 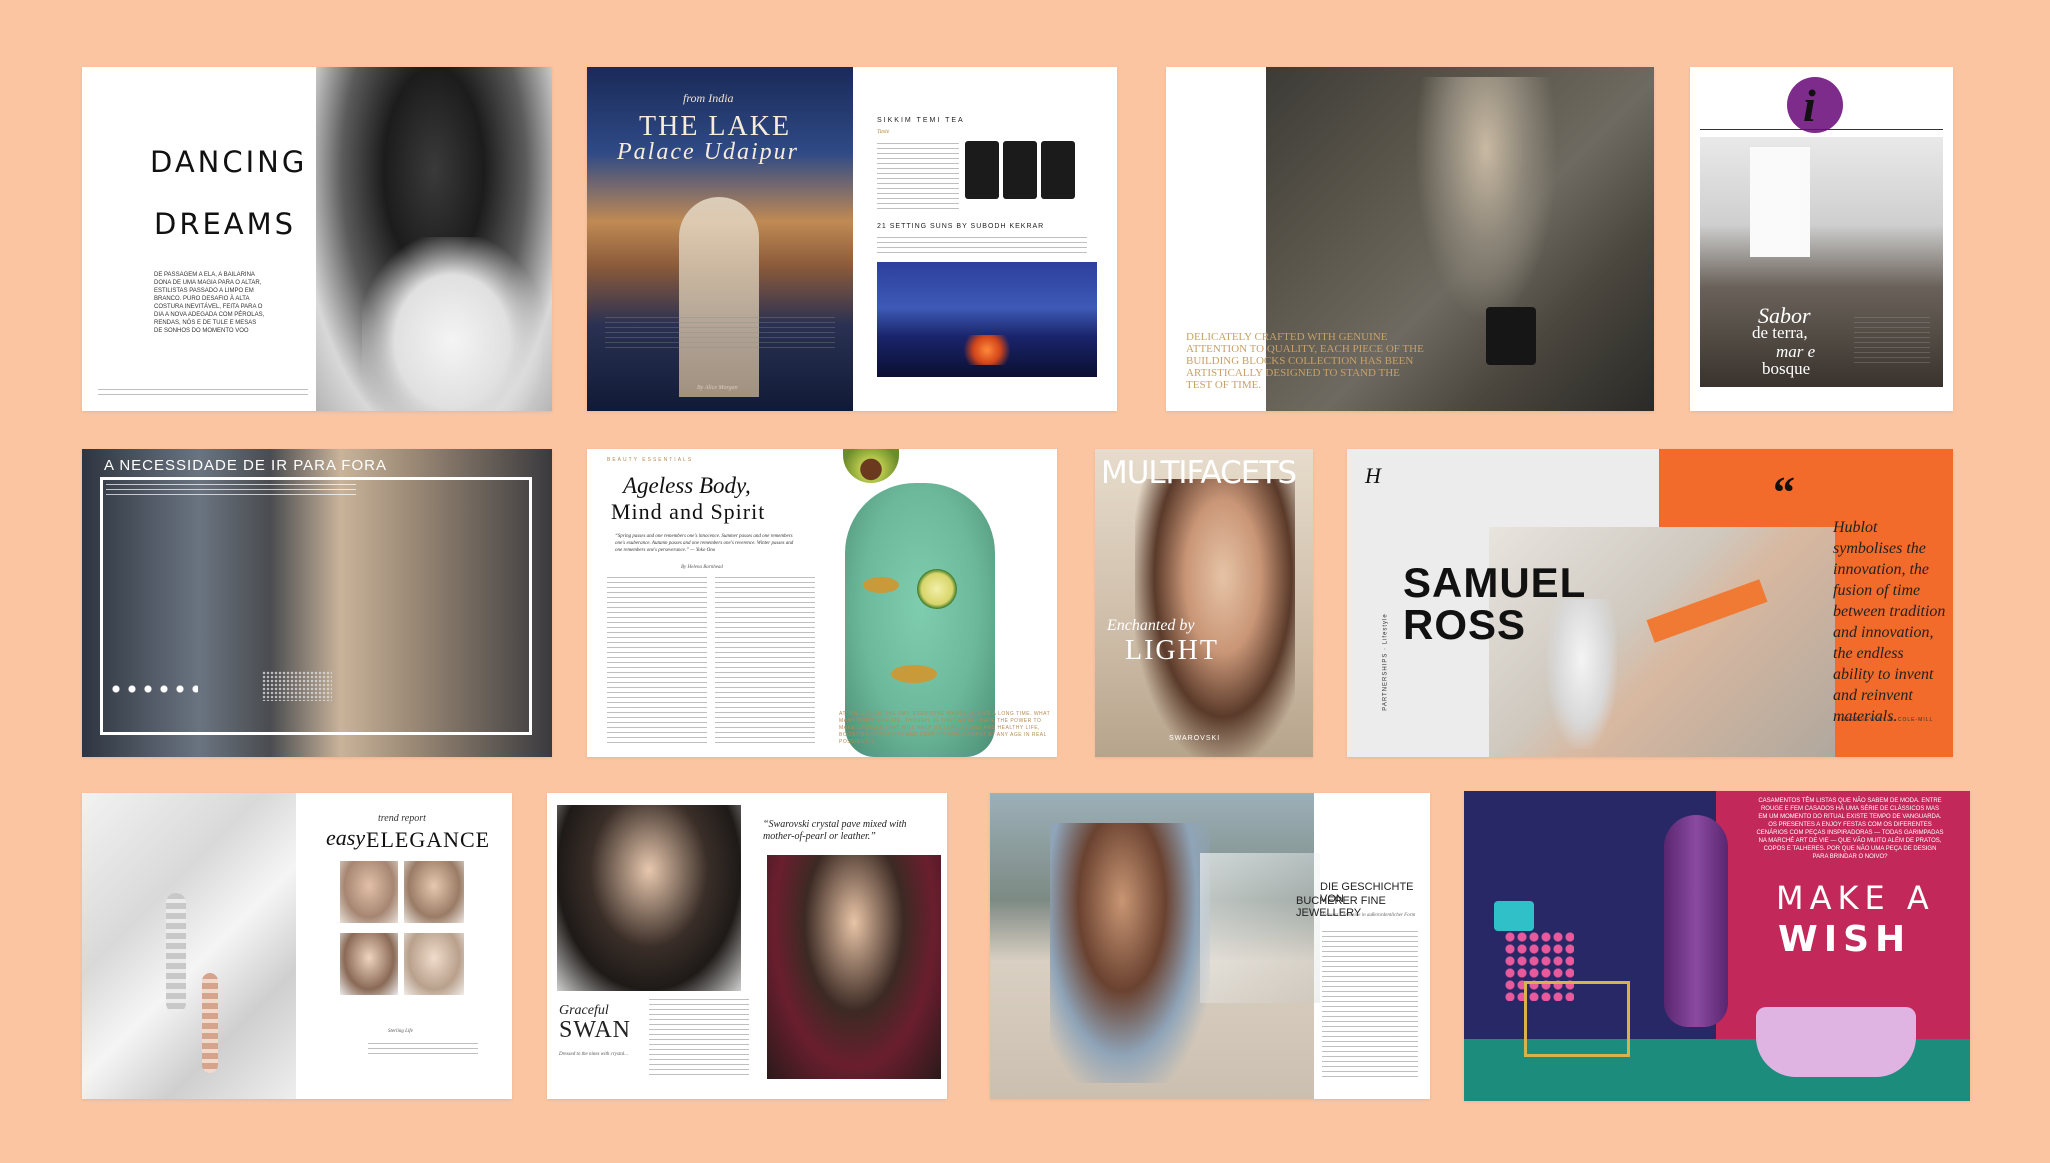 What do you see at coordinates (1886, 720) in the screenshot?
I see `credit: INTERVIEW BY A. COLE-MILL` at bounding box center [1886, 720].